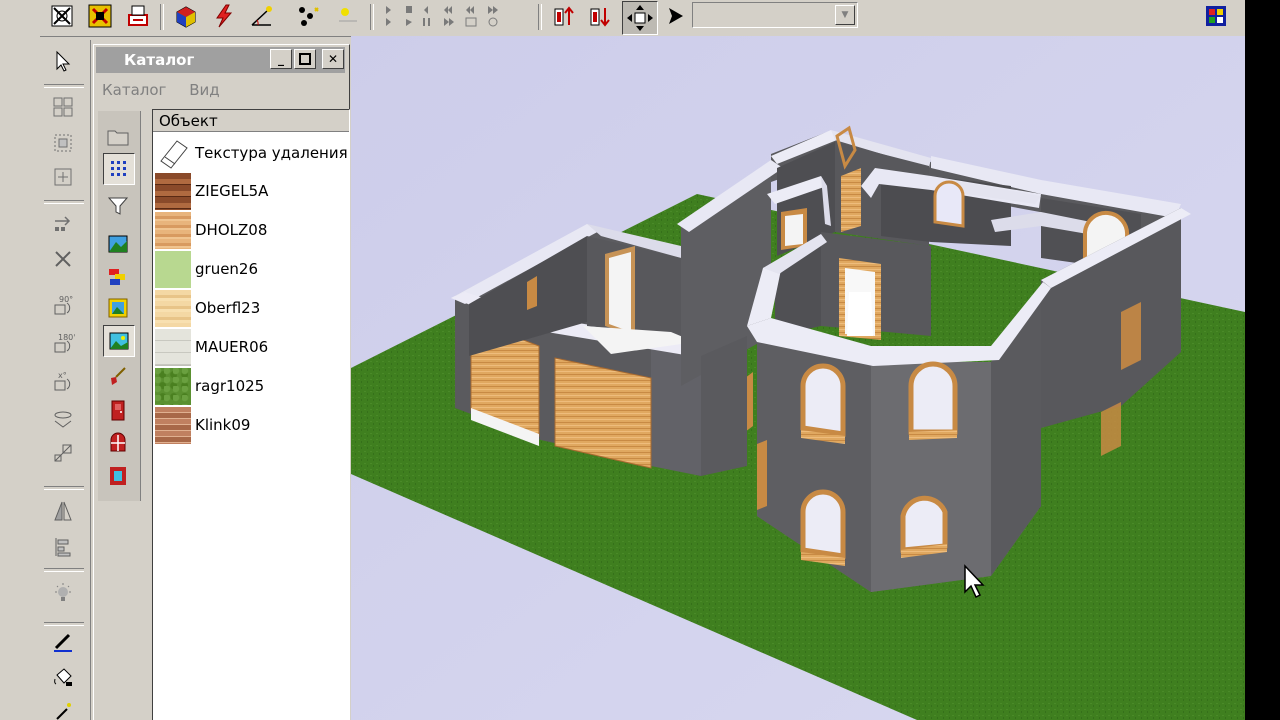 This screenshot has height=720, width=1280. What do you see at coordinates (974, 581) in the screenshot?
I see `mouse-cursor-icon` at bounding box center [974, 581].